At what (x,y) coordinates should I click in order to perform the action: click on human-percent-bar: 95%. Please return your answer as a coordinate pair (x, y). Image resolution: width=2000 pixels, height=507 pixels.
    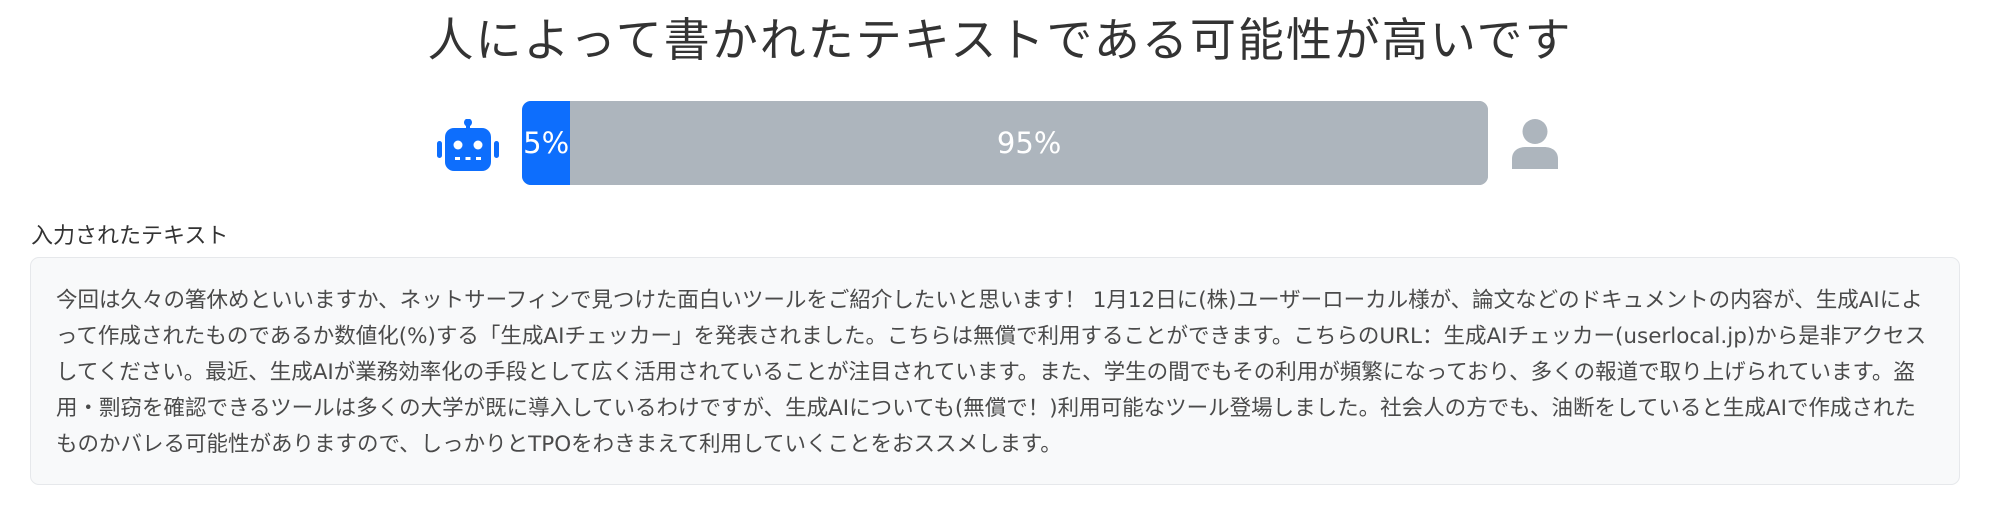
    Looking at the image, I should click on (1029, 143).